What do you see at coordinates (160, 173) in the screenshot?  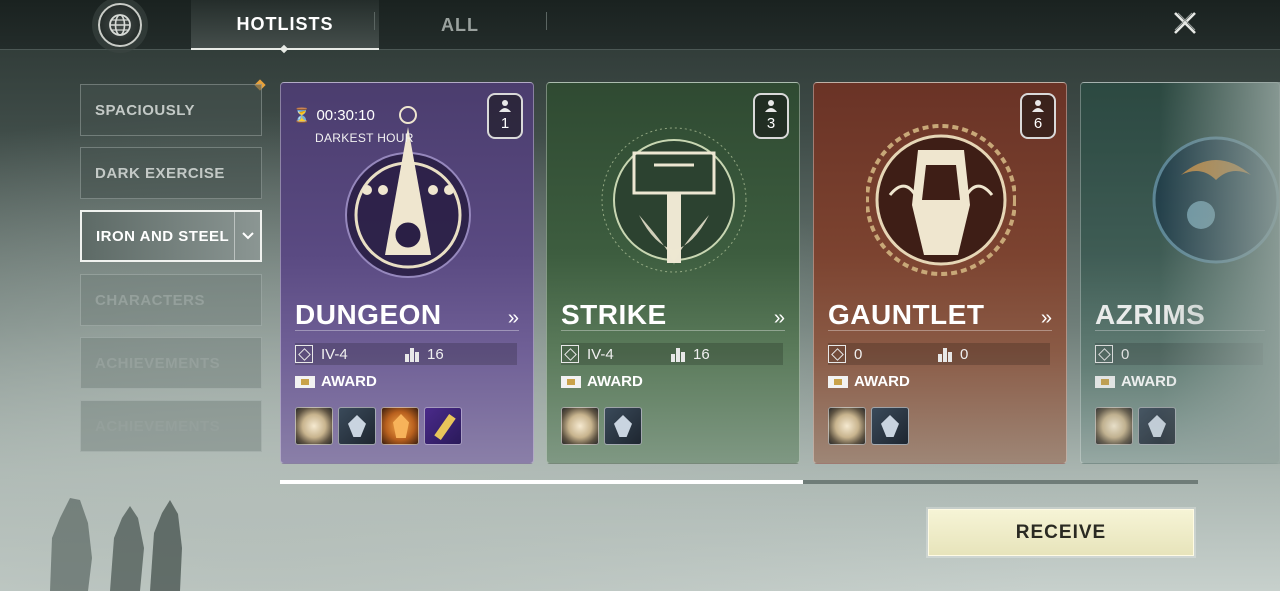 I see `sidebar-item-label: DARK EXERCISE` at bounding box center [160, 173].